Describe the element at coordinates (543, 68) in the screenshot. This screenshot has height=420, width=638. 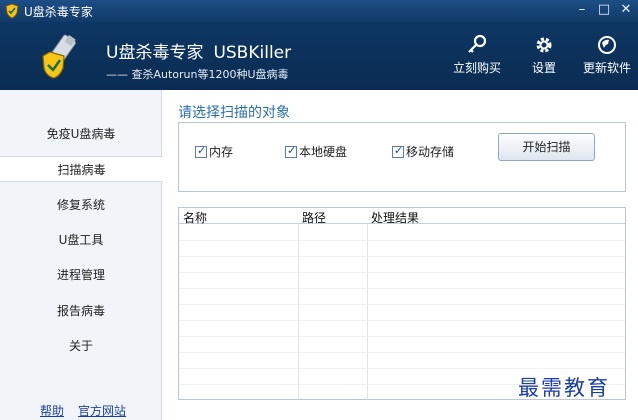
I see `settings-label: 设置` at that location.